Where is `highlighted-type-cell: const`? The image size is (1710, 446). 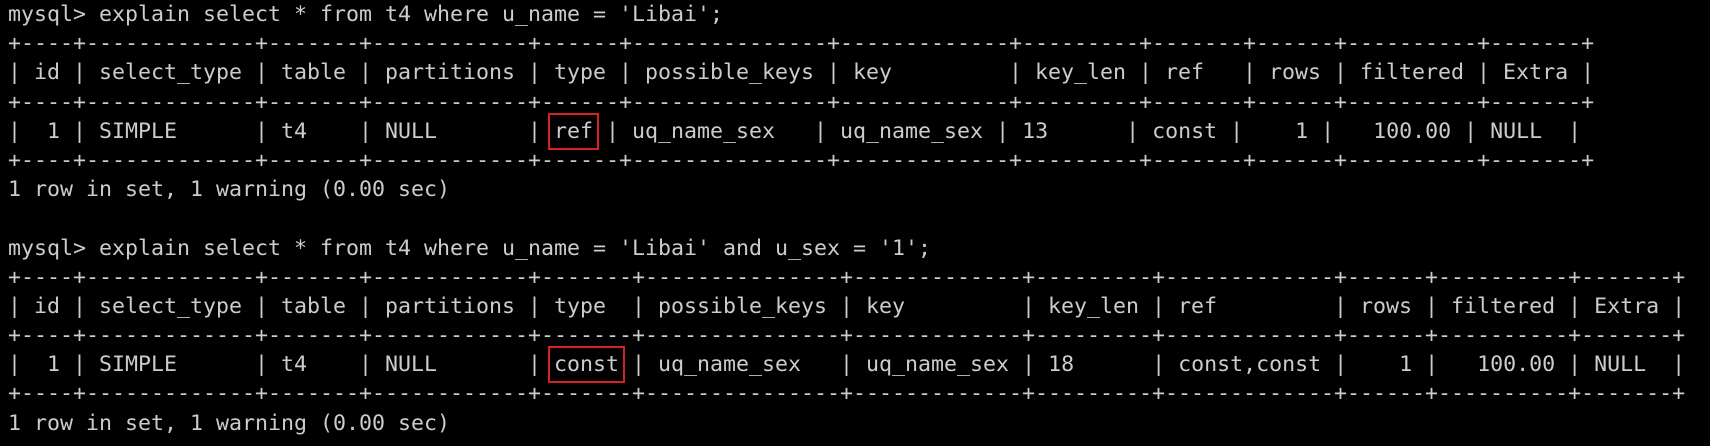 highlighted-type-cell: const is located at coordinates (587, 365).